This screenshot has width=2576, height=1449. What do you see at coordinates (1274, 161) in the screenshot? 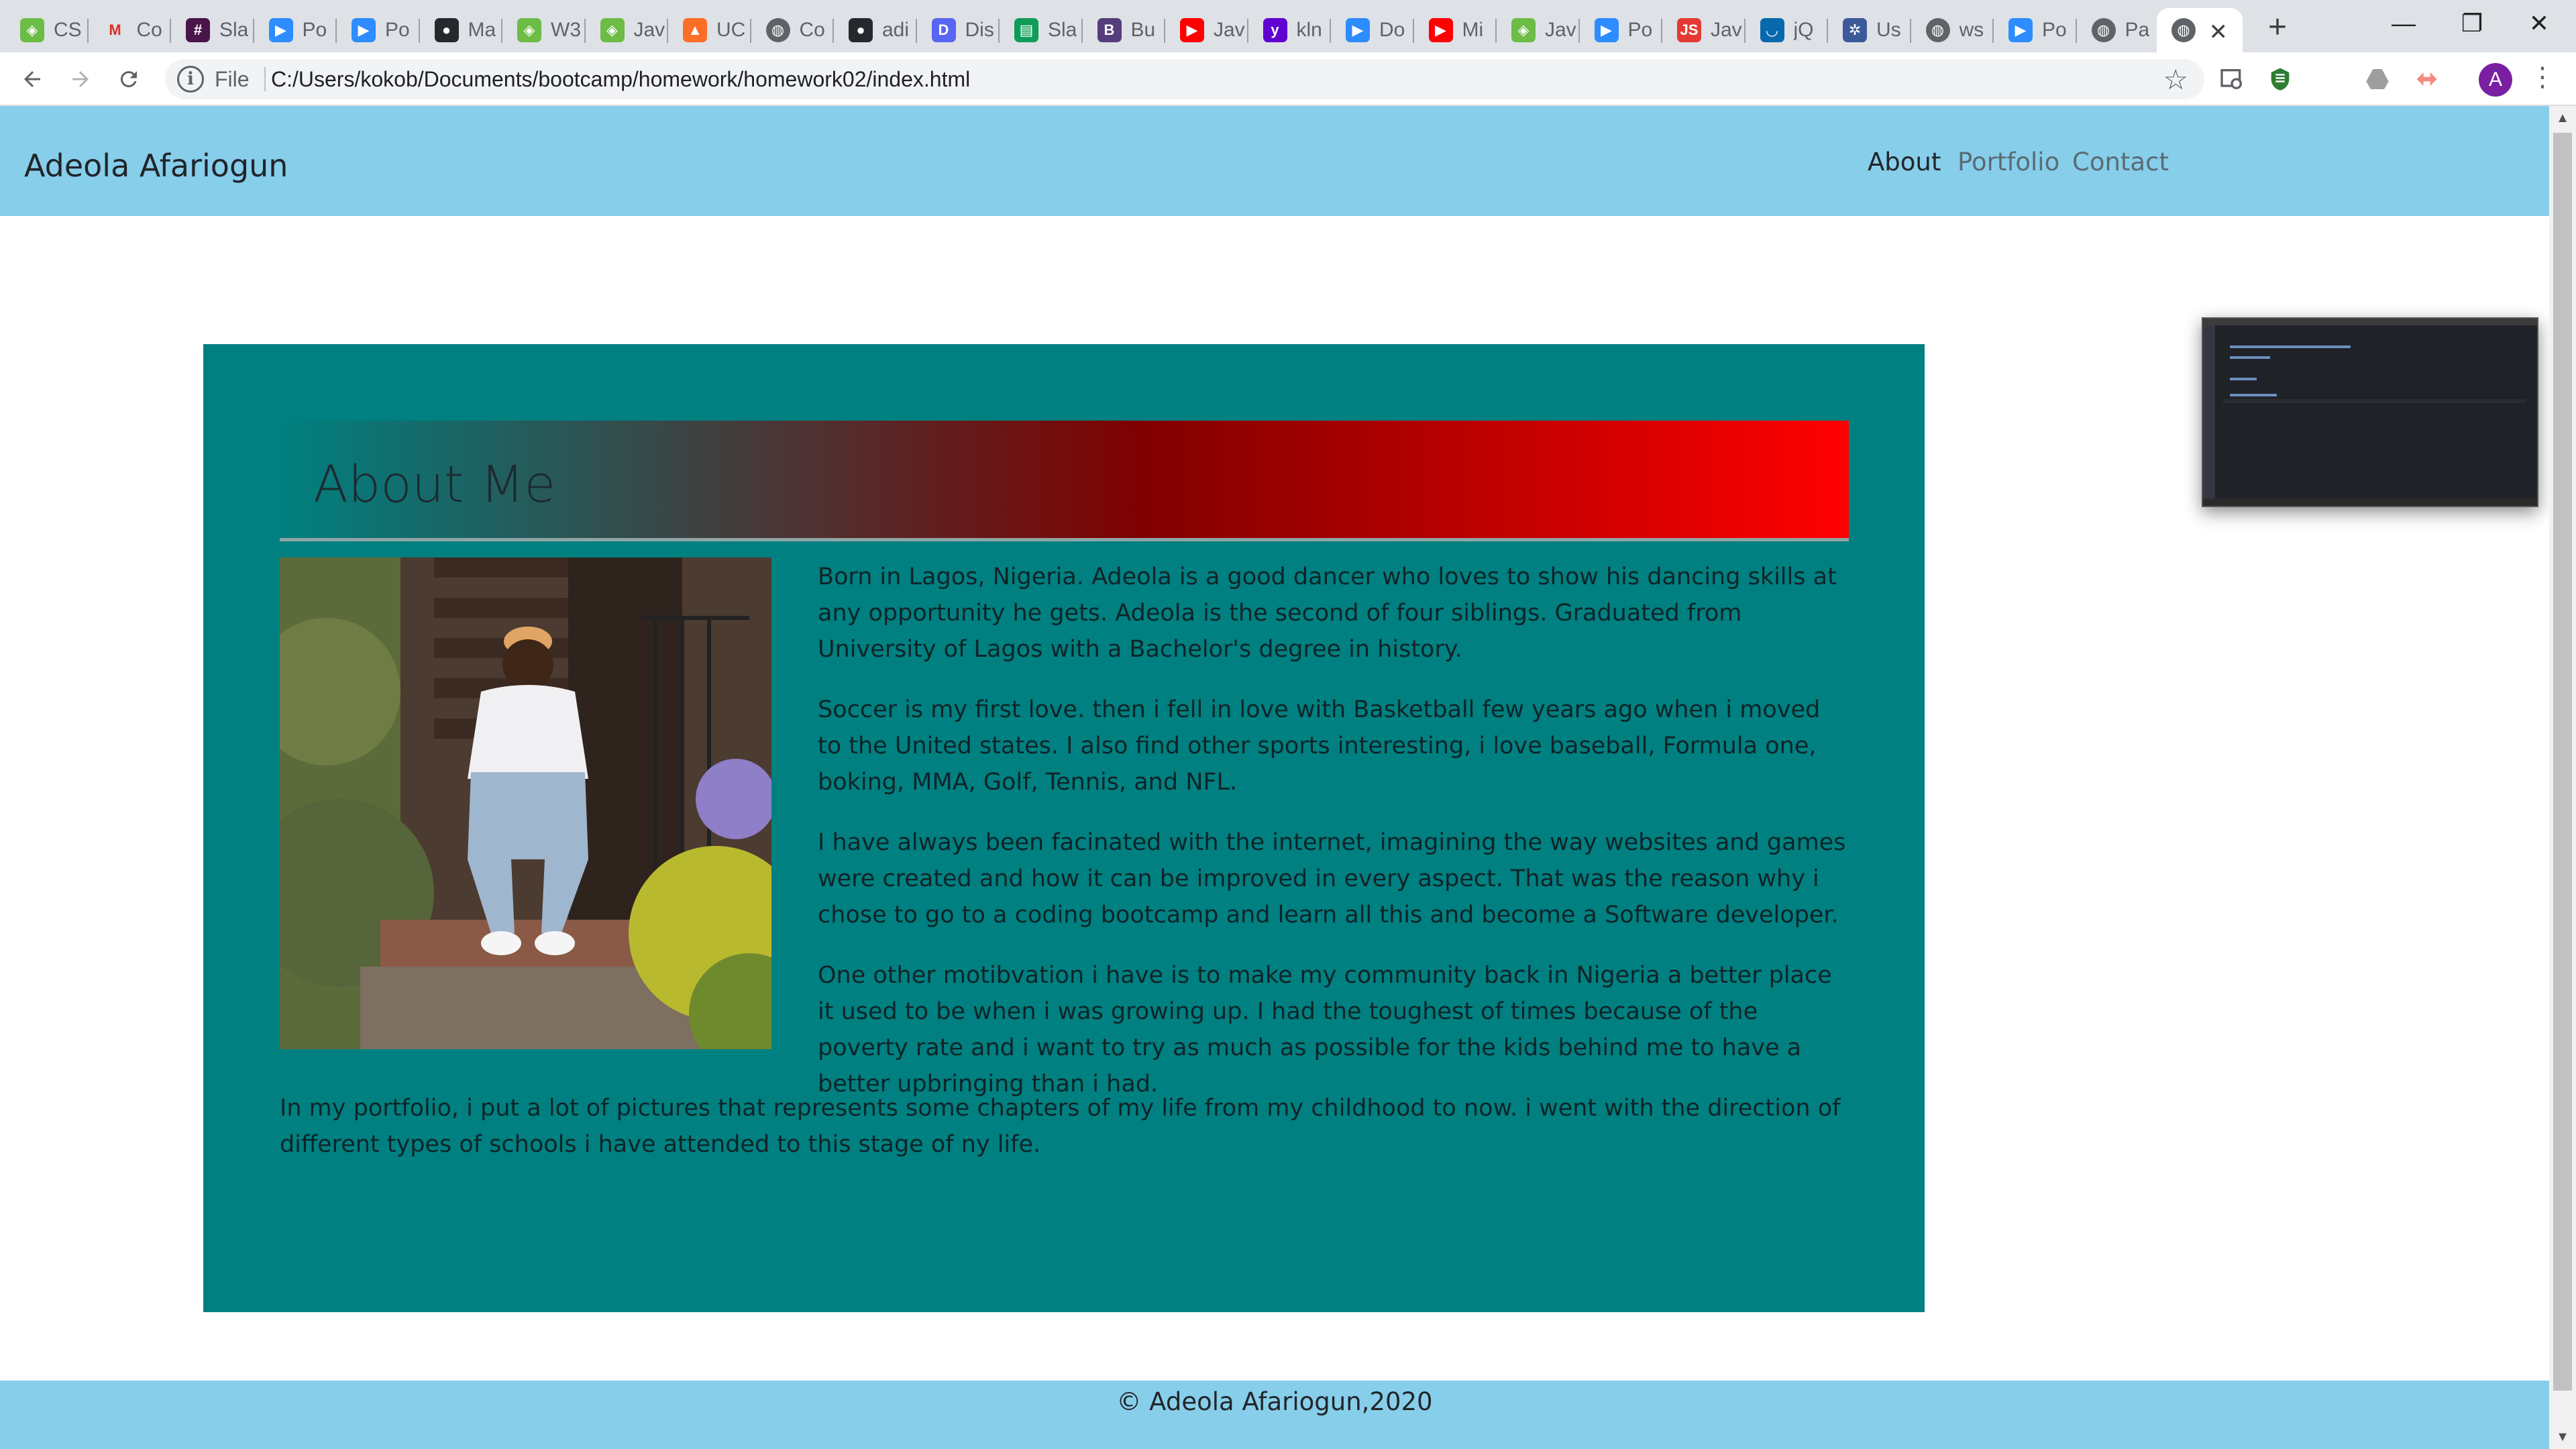
I see `site-header: Adeola Afariogun About Portfolio Contact` at bounding box center [1274, 161].